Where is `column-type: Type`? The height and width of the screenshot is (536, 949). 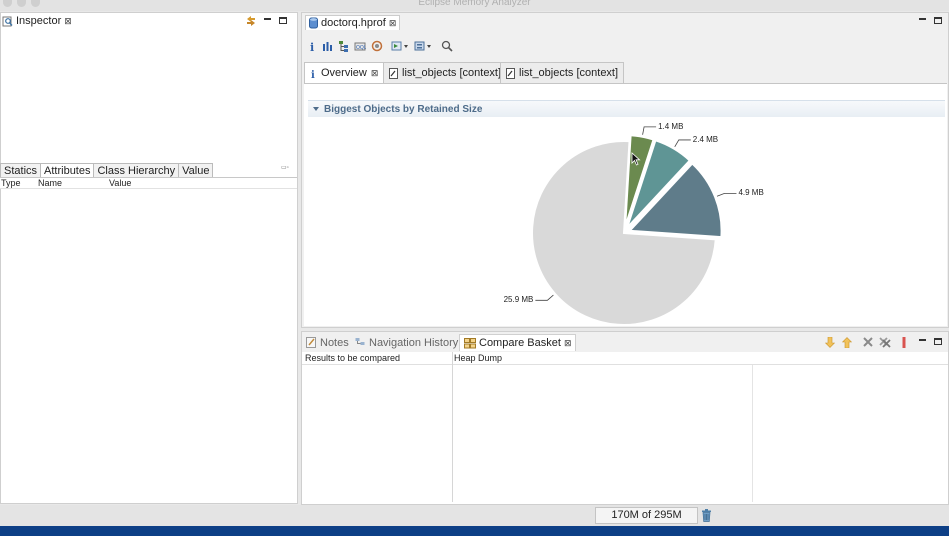
column-type: Type is located at coordinates (11, 183).